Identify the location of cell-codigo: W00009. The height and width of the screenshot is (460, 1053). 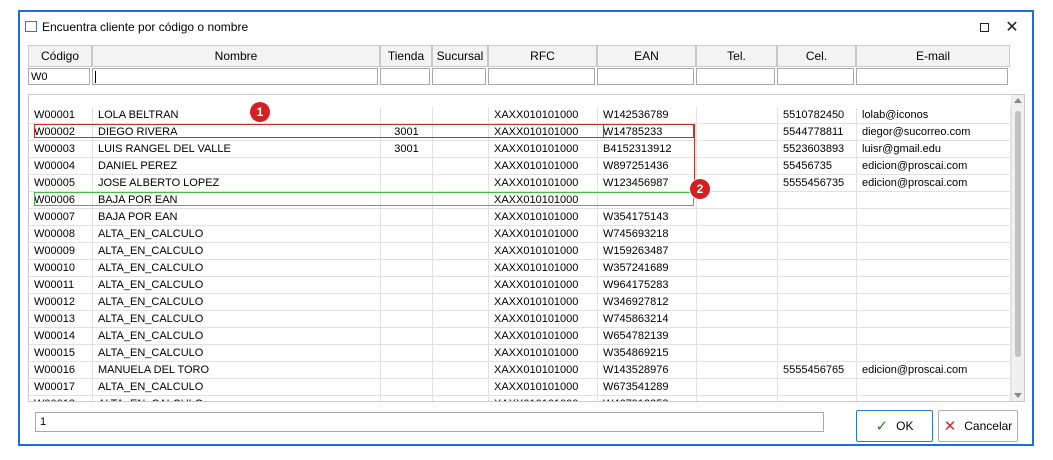
(61, 251).